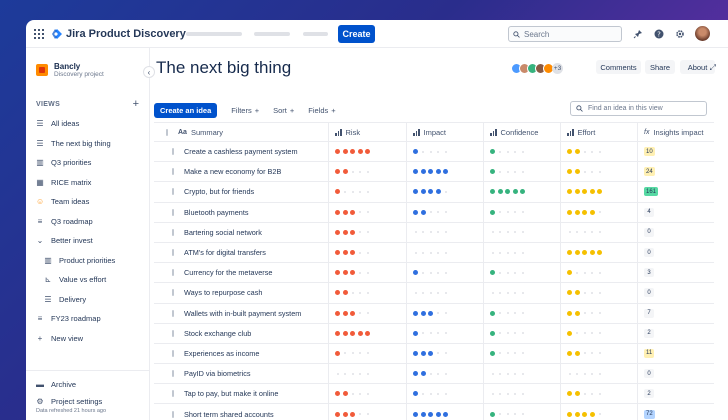 This screenshot has height=420, width=728. Describe the element at coordinates (245, 110) in the screenshot. I see `filters-button: Filters +` at that location.